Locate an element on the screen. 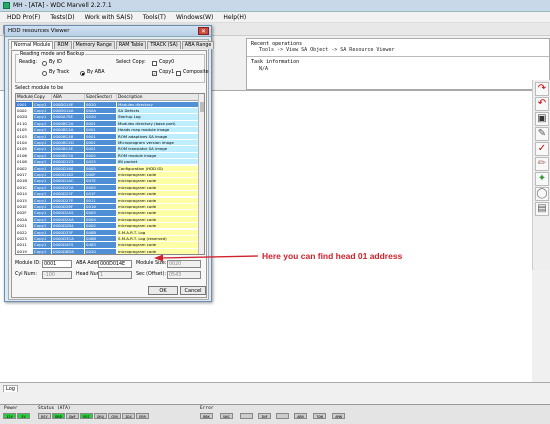  callout-text: Here you can find head 01 address is located at coordinates (332, 256).